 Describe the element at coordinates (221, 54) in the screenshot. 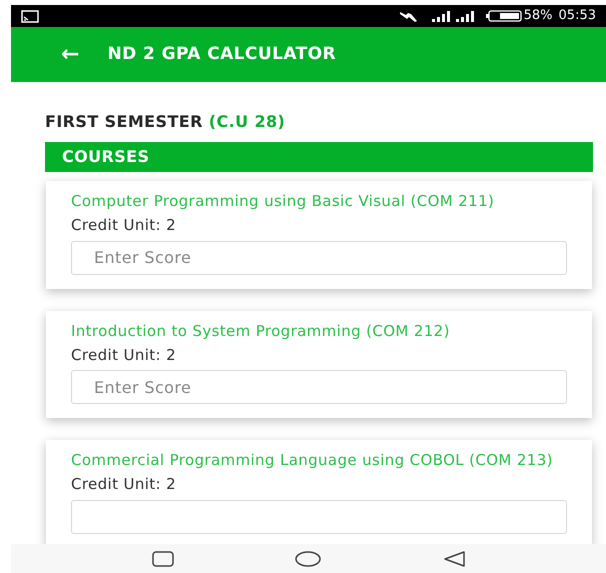

I see `app-title: ND 2 GPA CALCULATOR` at that location.